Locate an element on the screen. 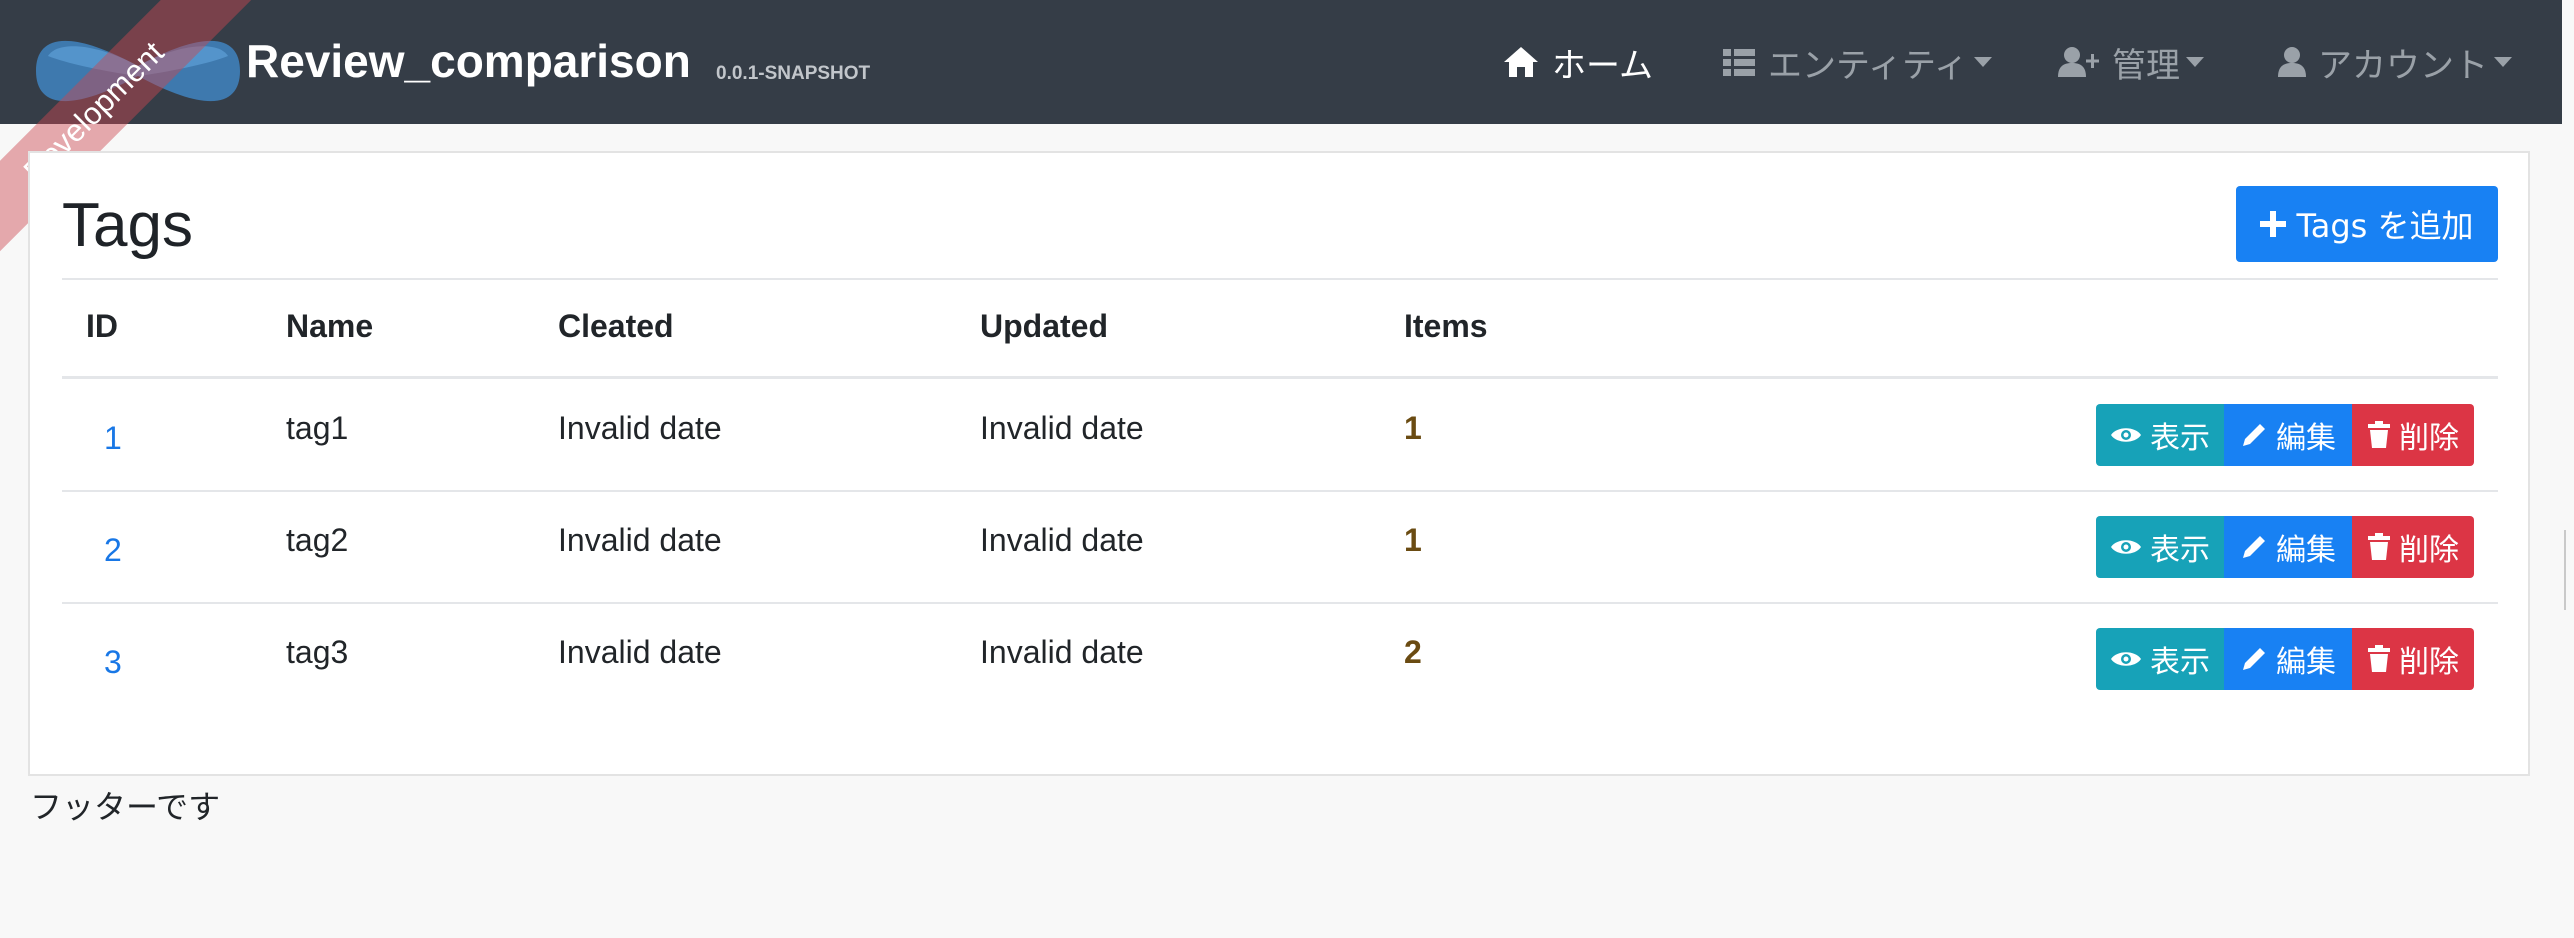 The height and width of the screenshot is (938, 2574). title-divider is located at coordinates (1280, 279).